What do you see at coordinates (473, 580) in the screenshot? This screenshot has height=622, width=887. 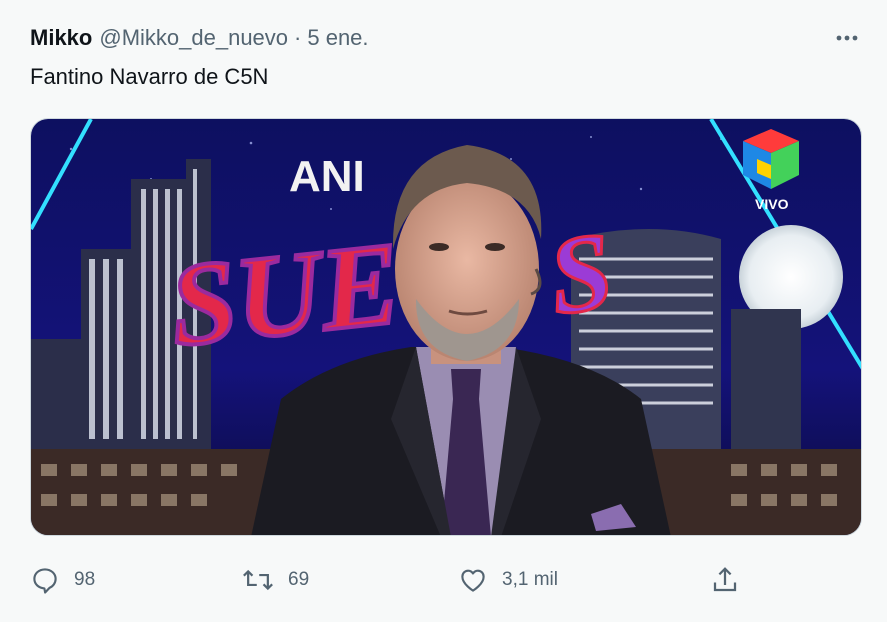 I see `heart-icon` at bounding box center [473, 580].